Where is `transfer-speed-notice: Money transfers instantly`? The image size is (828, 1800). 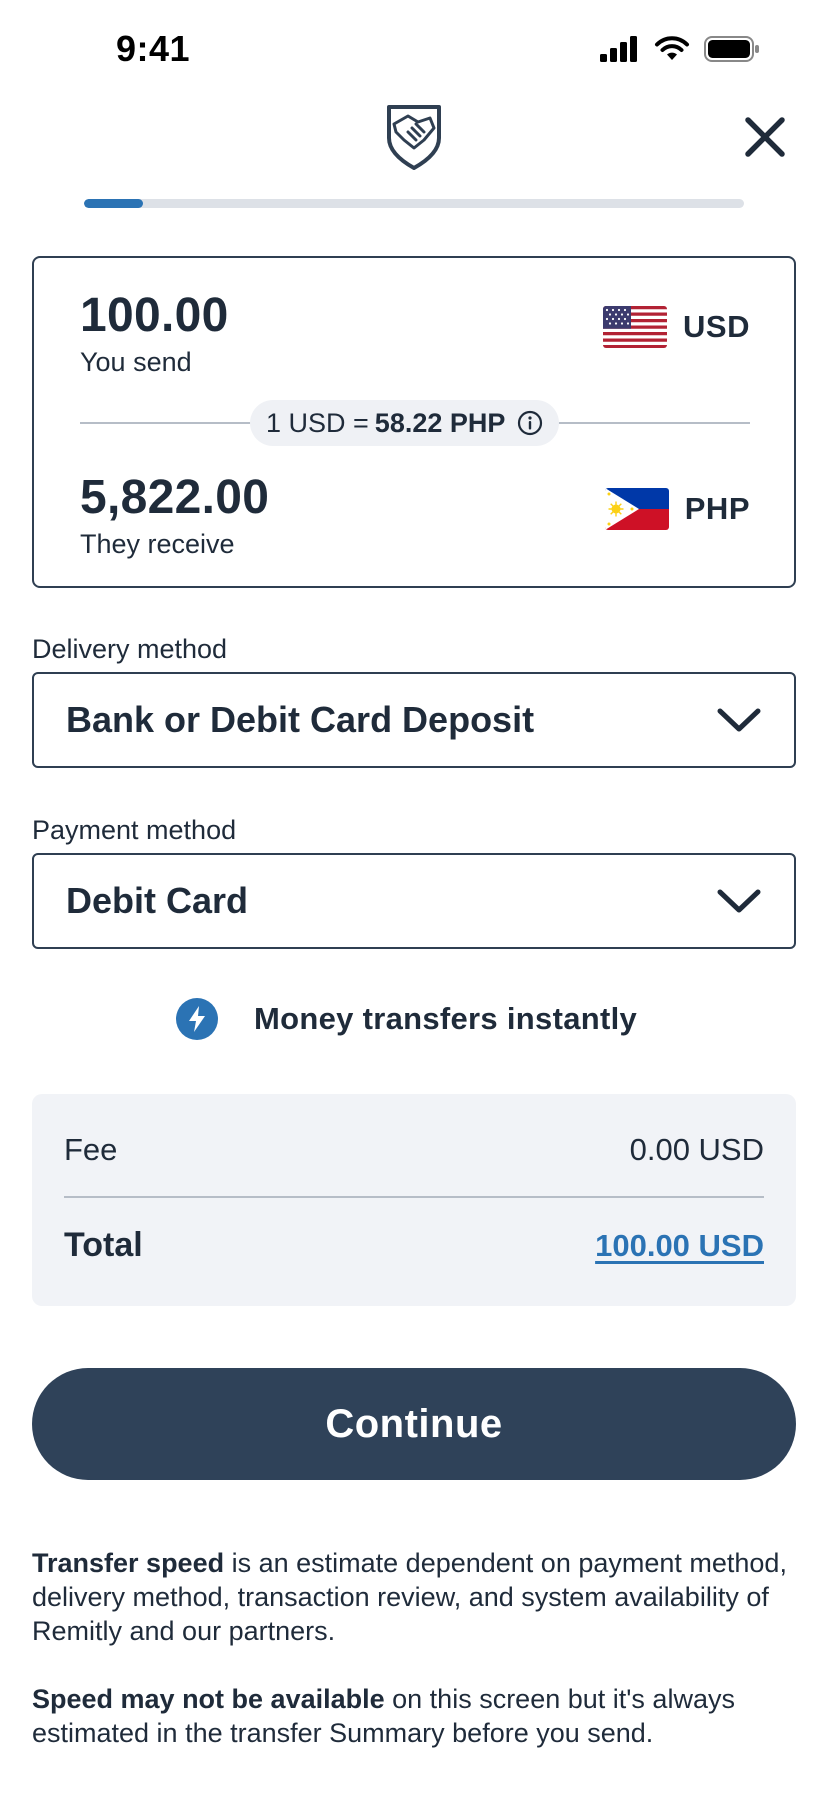 transfer-speed-notice: Money transfers instantly is located at coordinates (406, 1019).